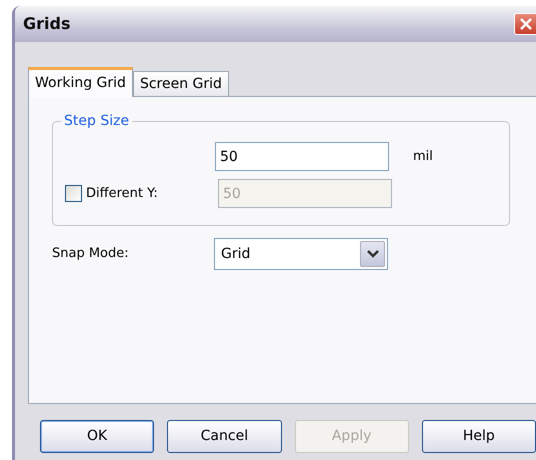 This screenshot has height=460, width=536. Describe the element at coordinates (96, 121) in the screenshot. I see `group-title: Step Size` at that location.